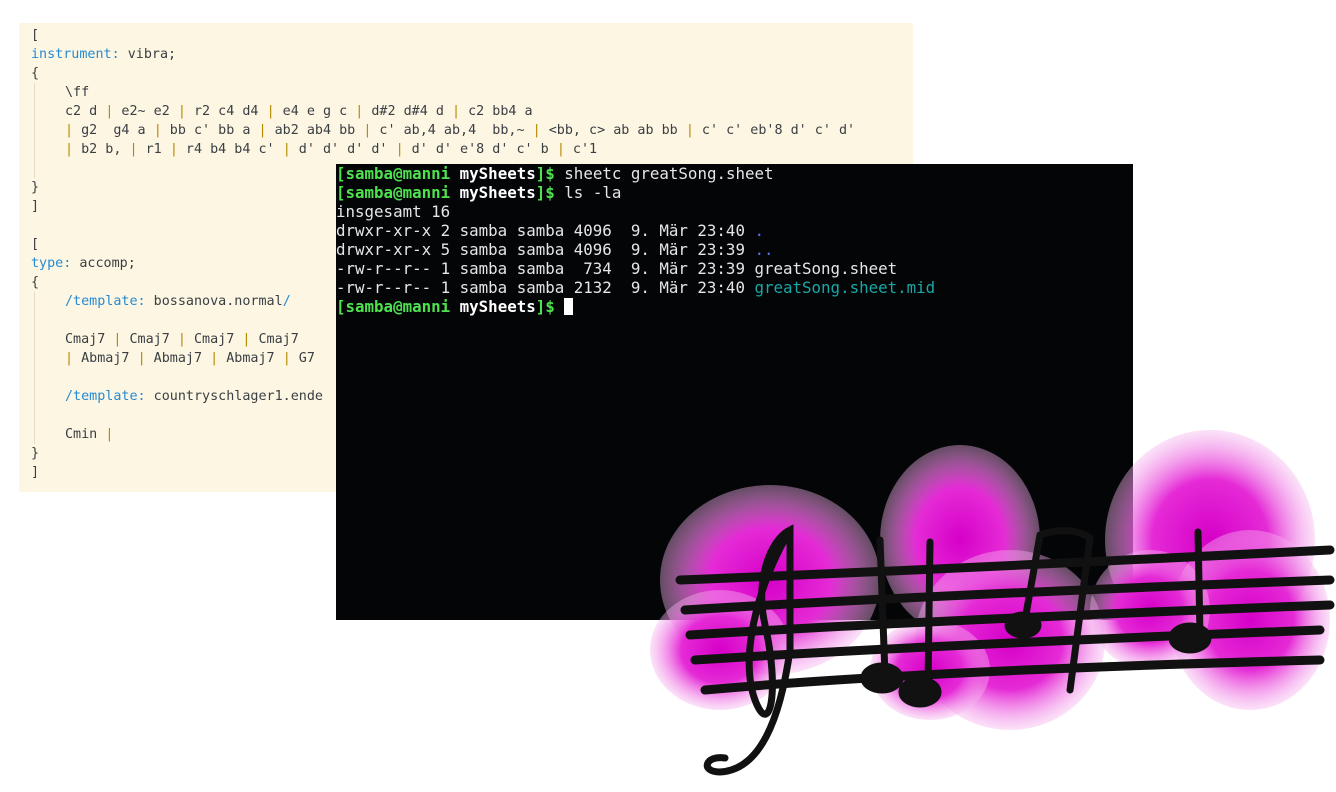 The height and width of the screenshot is (792, 1336). I want to click on bar-segment: e2~ e2, so click(145, 111).